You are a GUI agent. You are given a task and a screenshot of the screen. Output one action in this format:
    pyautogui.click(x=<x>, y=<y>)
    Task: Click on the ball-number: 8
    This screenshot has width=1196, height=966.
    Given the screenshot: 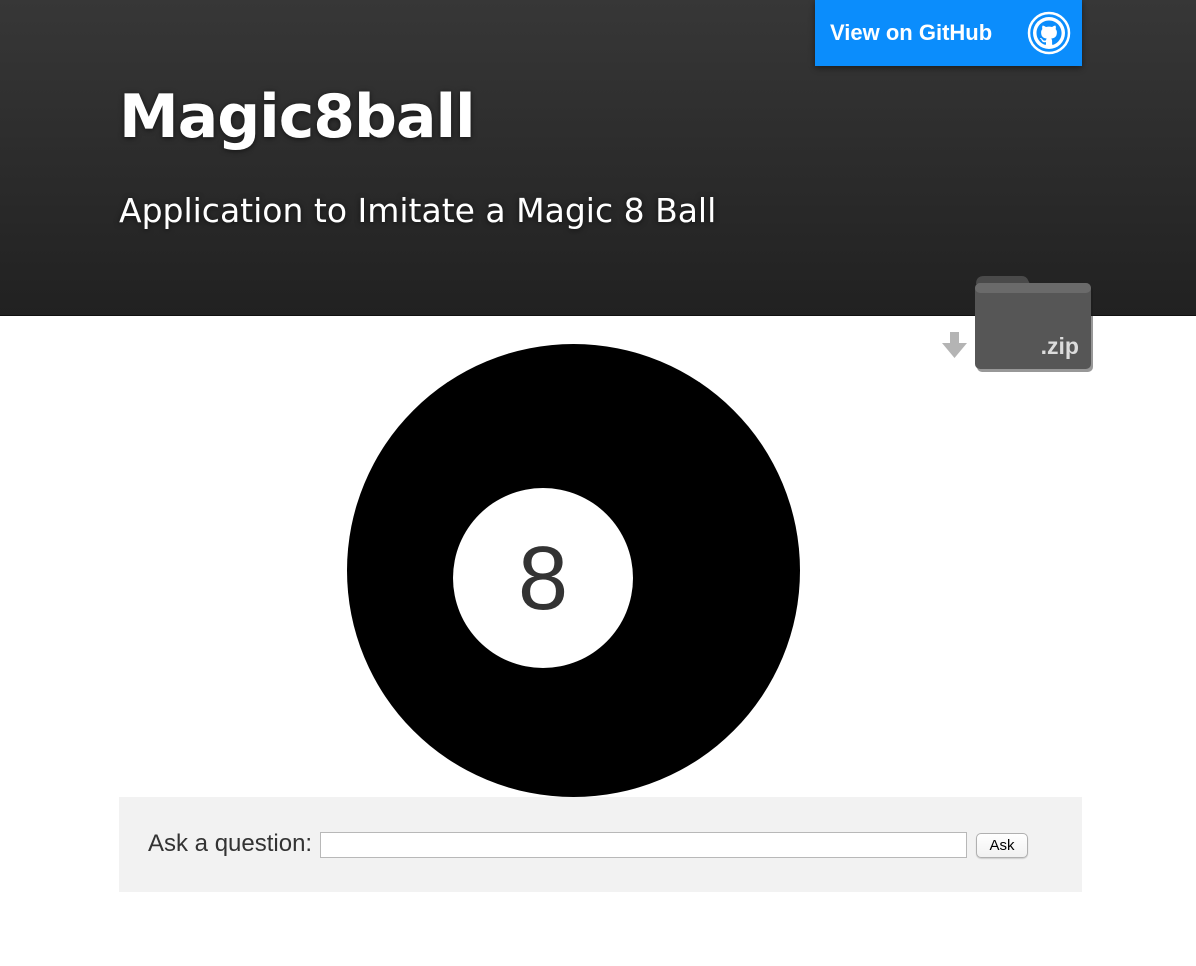 What is the action you would take?
    pyautogui.click(x=543, y=579)
    